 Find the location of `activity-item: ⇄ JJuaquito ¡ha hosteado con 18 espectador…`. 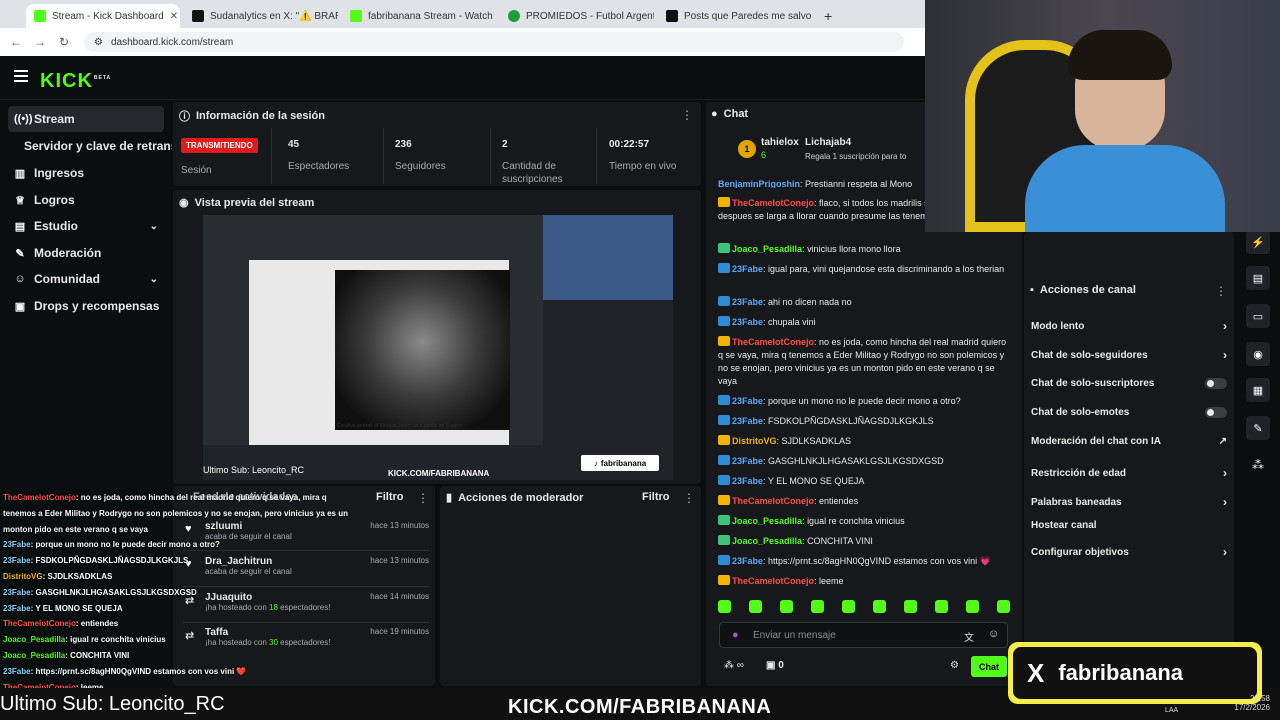

activity-item: ⇄ JJuaquito ¡ha hosteado con 18 espectador… is located at coordinates (307, 602).